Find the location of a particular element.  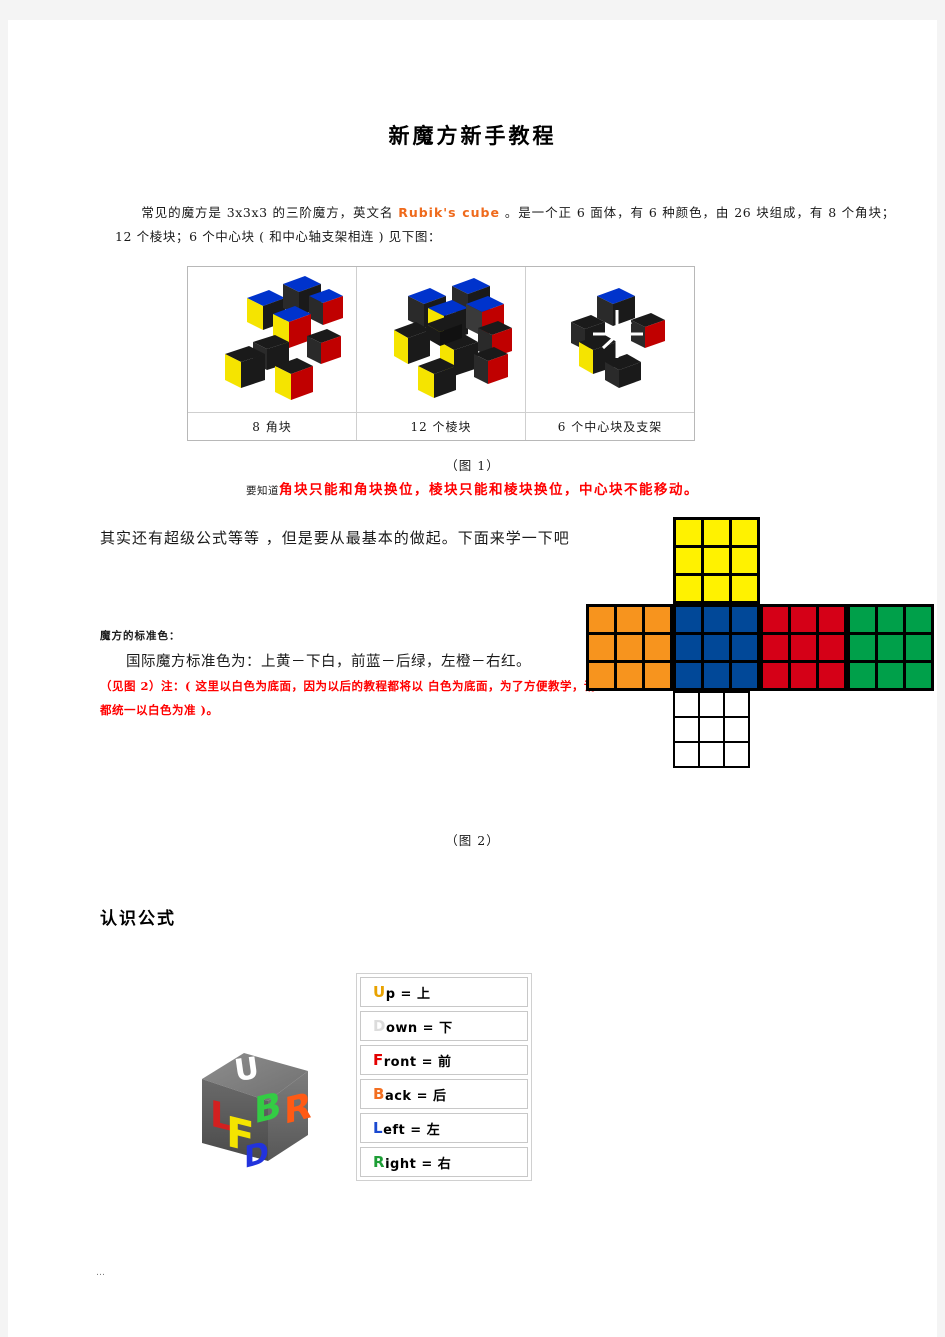

notation-row-up: Up = 上 is located at coordinates (444, 992).